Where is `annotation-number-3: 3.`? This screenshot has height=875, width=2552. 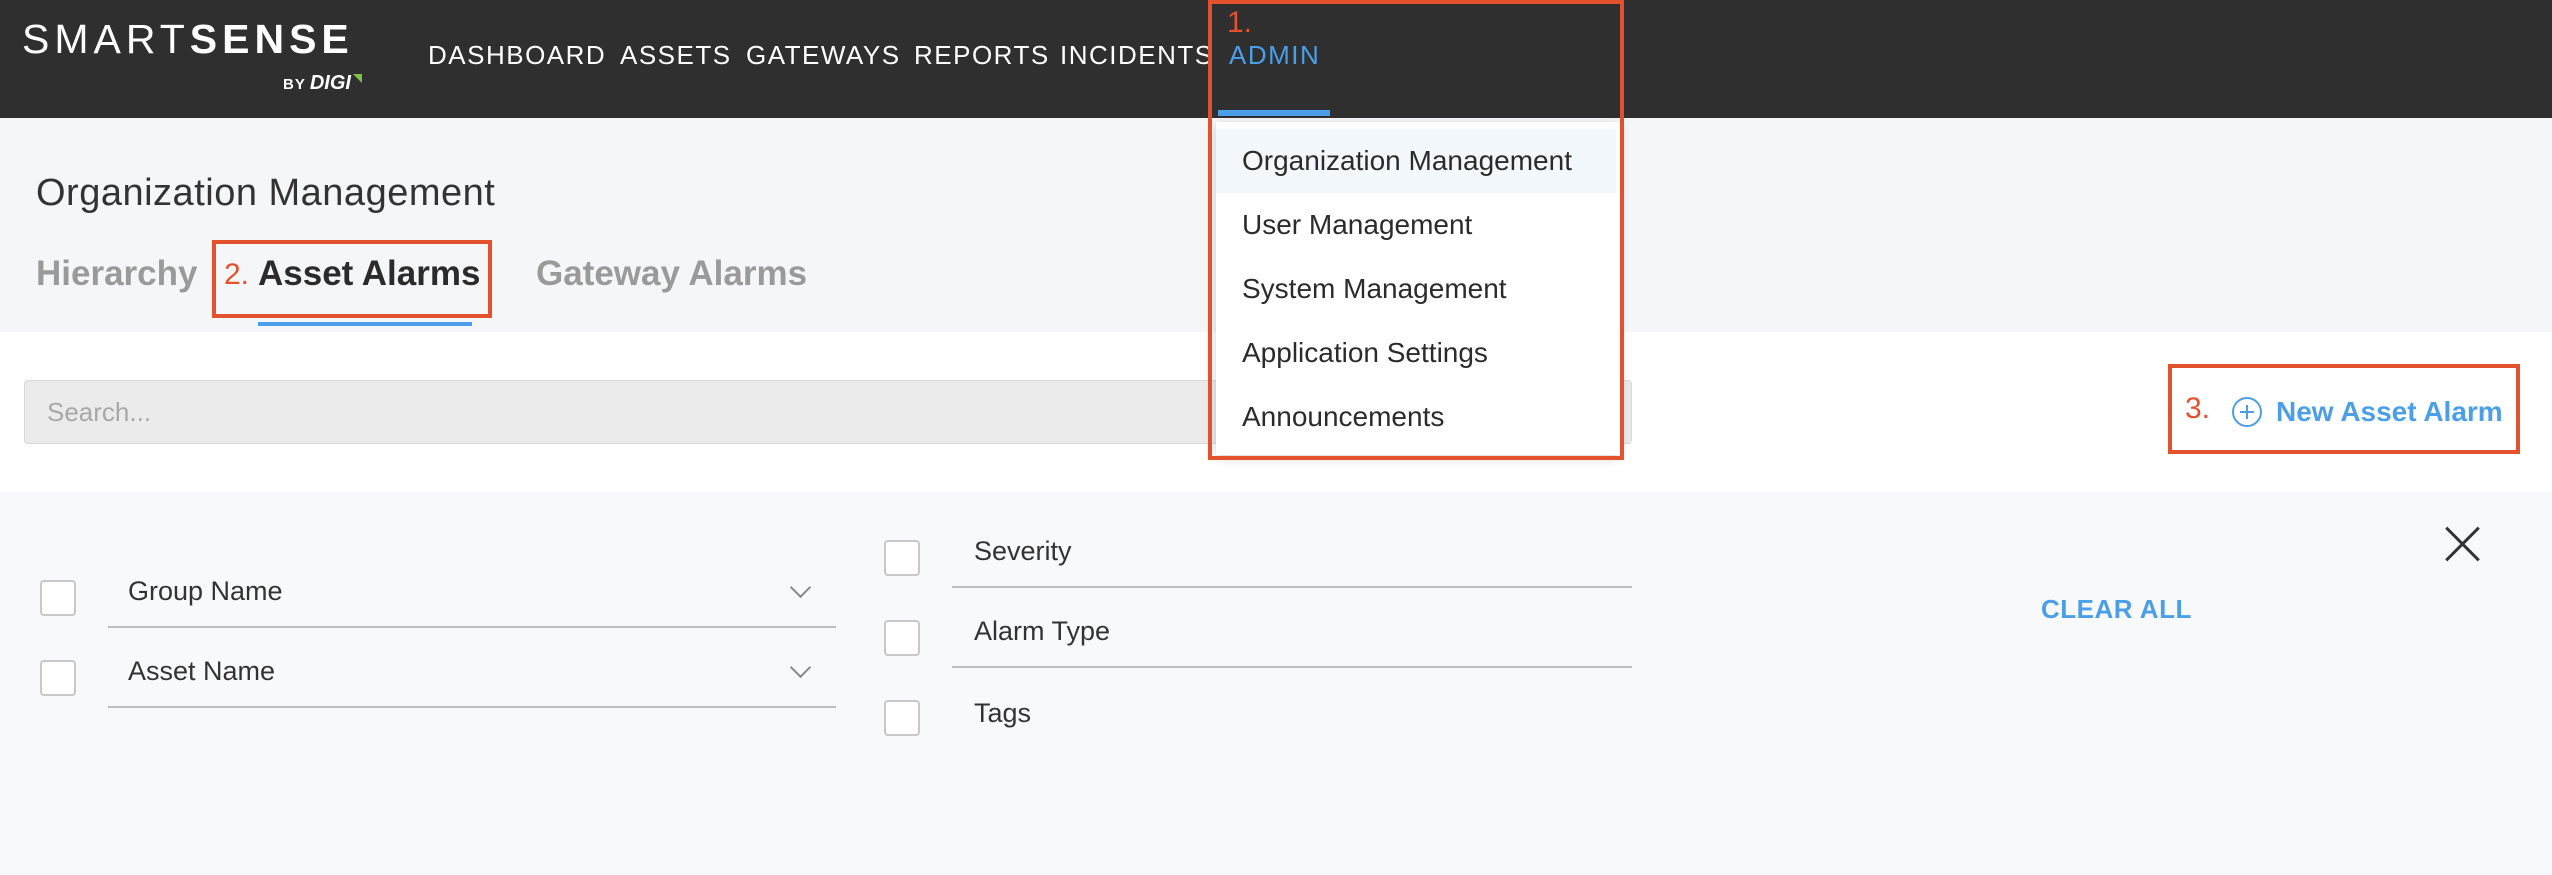 annotation-number-3: 3. is located at coordinates (2198, 408).